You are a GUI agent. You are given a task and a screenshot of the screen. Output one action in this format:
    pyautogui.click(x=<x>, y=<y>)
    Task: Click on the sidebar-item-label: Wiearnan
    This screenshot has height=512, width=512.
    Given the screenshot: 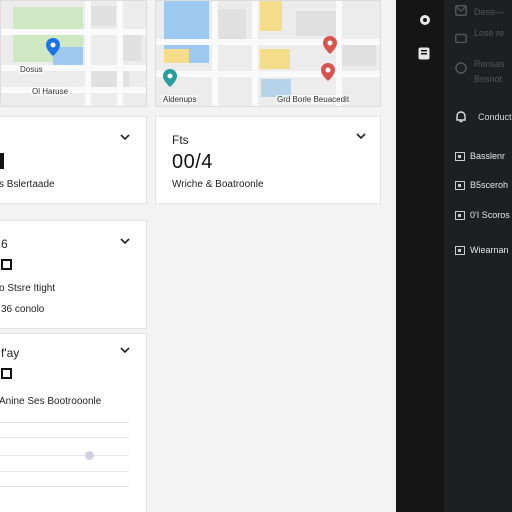 What is the action you would take?
    pyautogui.click(x=489, y=250)
    